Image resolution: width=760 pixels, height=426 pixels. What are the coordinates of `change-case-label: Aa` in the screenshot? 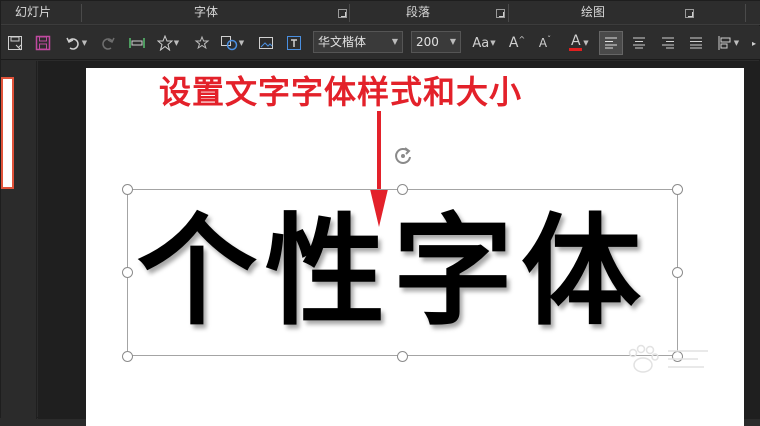 It's located at (481, 43).